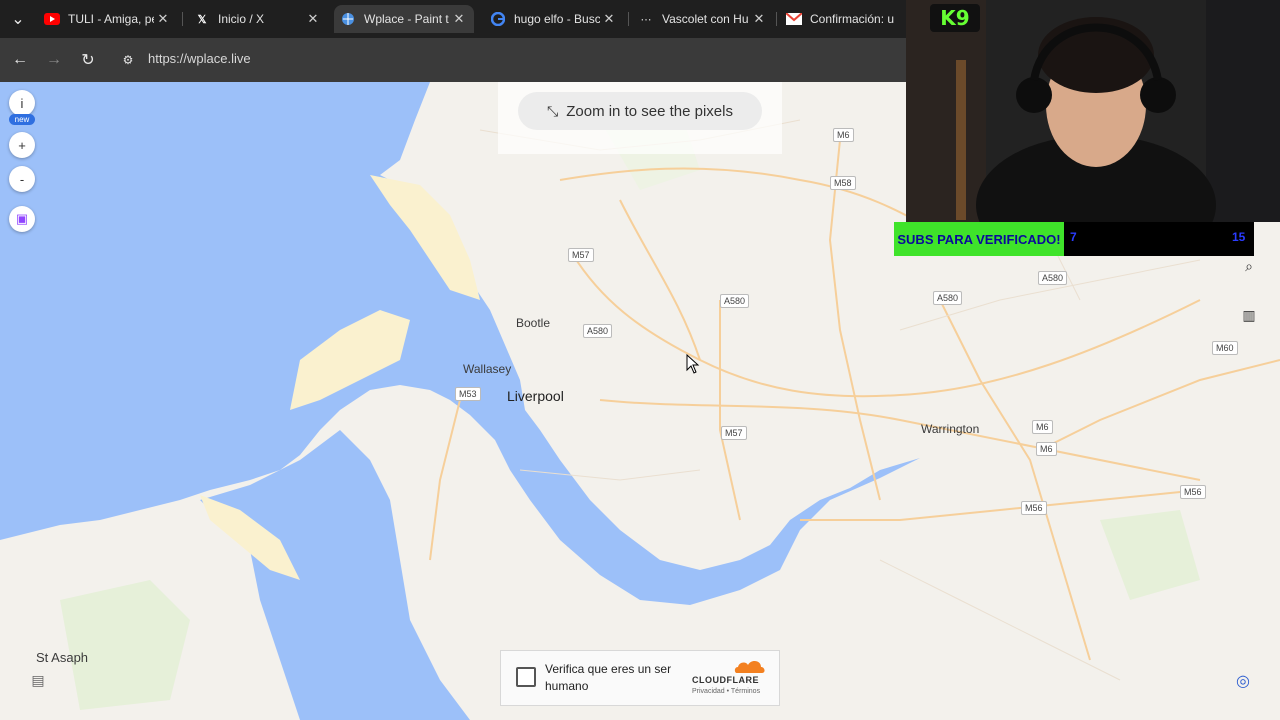 Image resolution: width=1280 pixels, height=720 pixels. What do you see at coordinates (955, 18) in the screenshot?
I see `streamer-badge: K9` at bounding box center [955, 18].